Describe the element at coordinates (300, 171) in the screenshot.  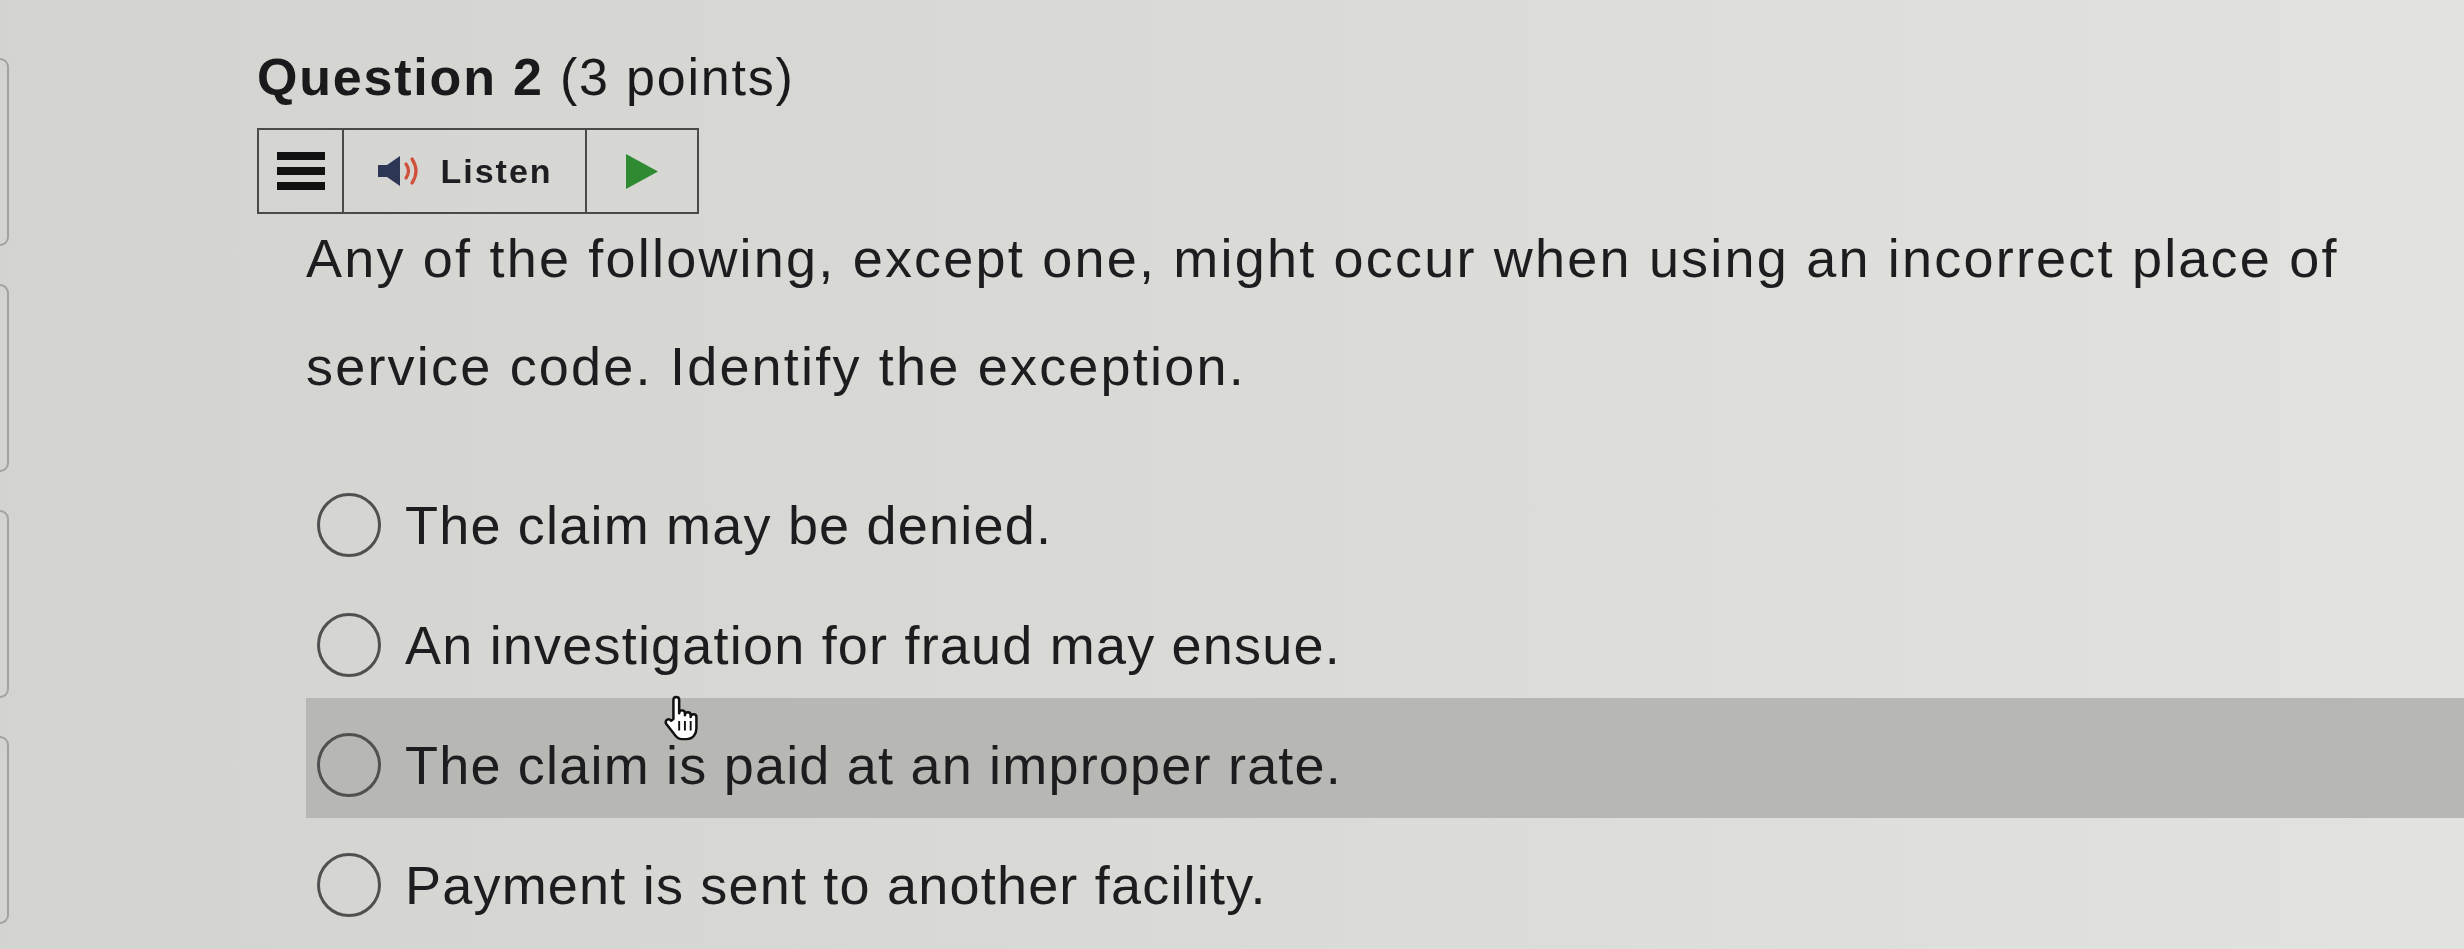
I see `menu-icon` at that location.